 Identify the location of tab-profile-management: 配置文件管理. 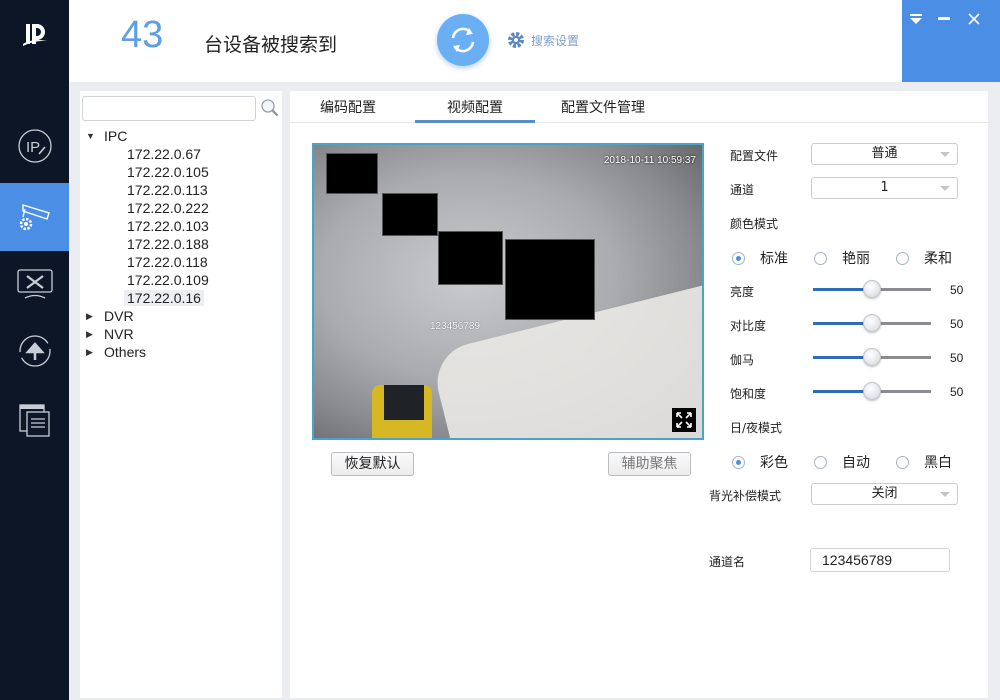
(603, 110).